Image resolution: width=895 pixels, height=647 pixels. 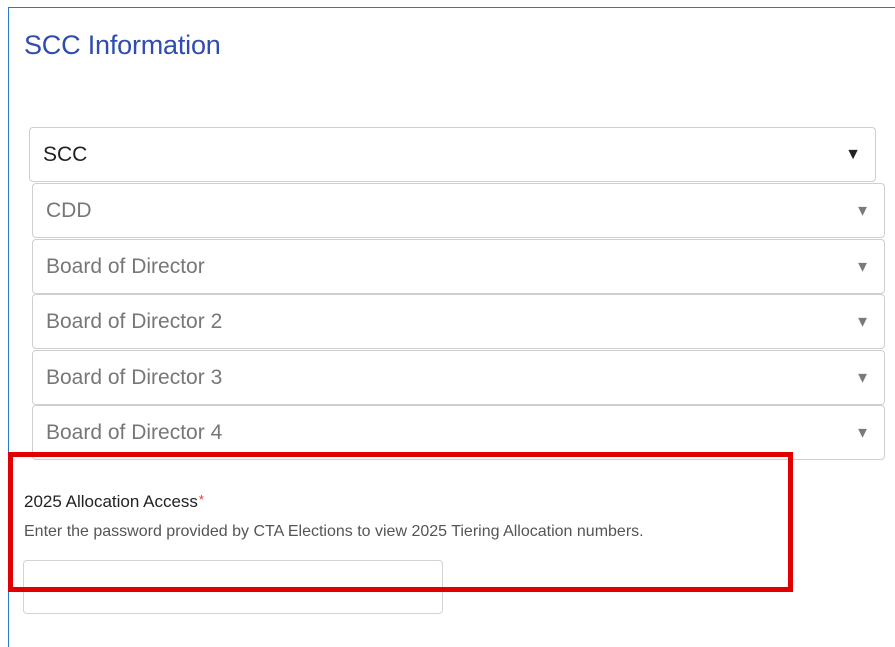 What do you see at coordinates (134, 432) in the screenshot?
I see `board-of-director-4-select-value: Board of Director 4` at bounding box center [134, 432].